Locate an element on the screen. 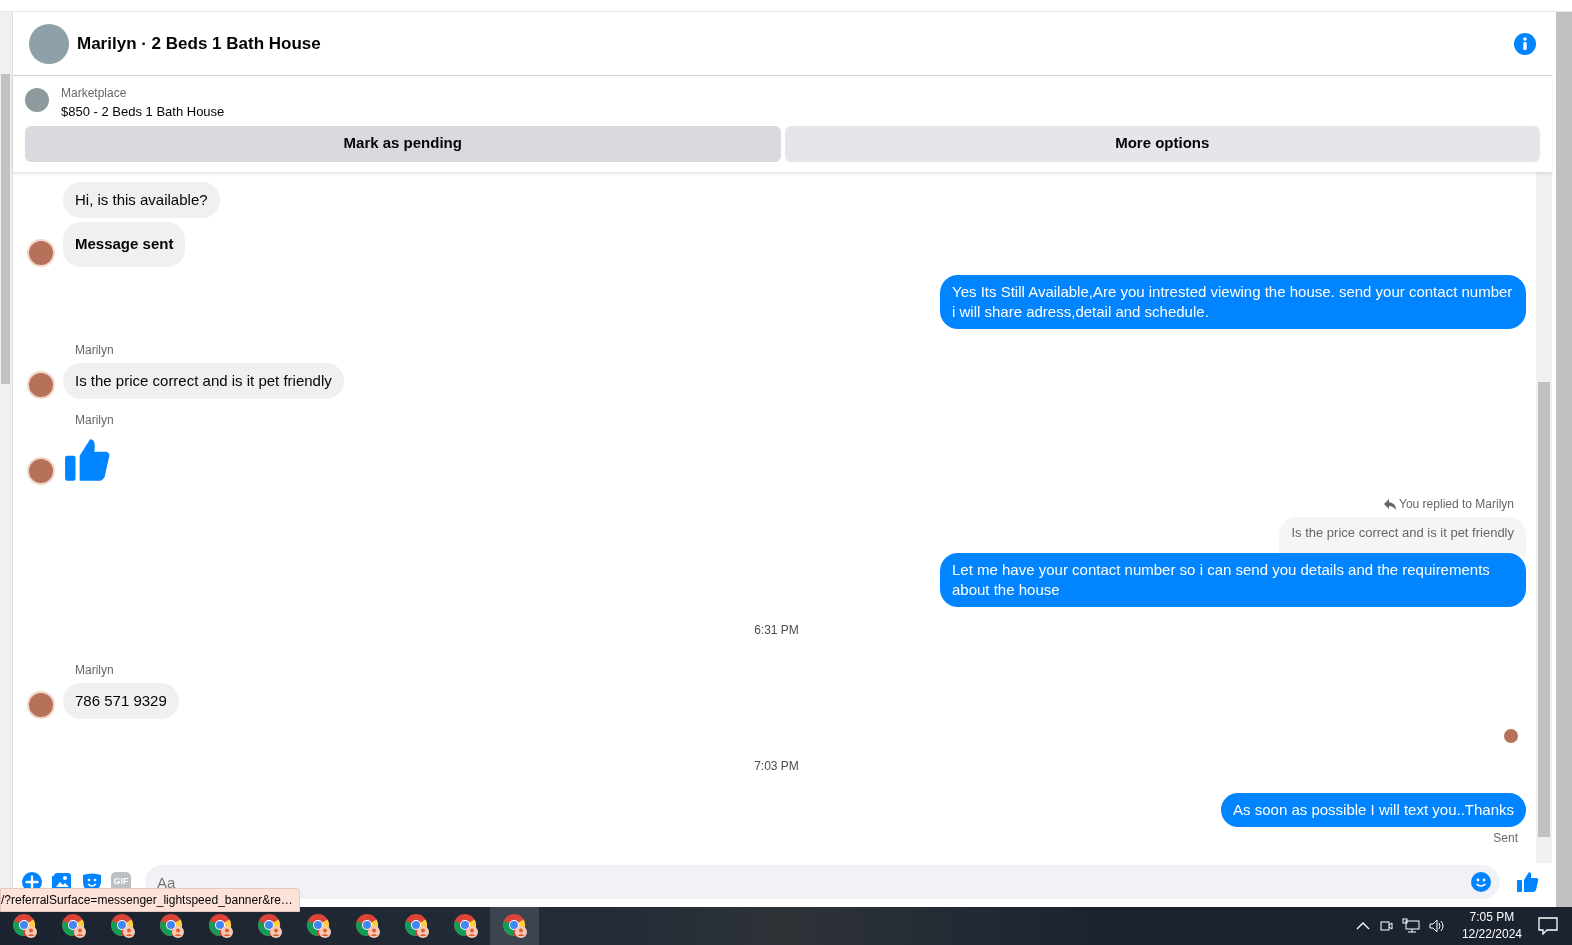  message-bubble: Hi, is this available? is located at coordinates (141, 199).